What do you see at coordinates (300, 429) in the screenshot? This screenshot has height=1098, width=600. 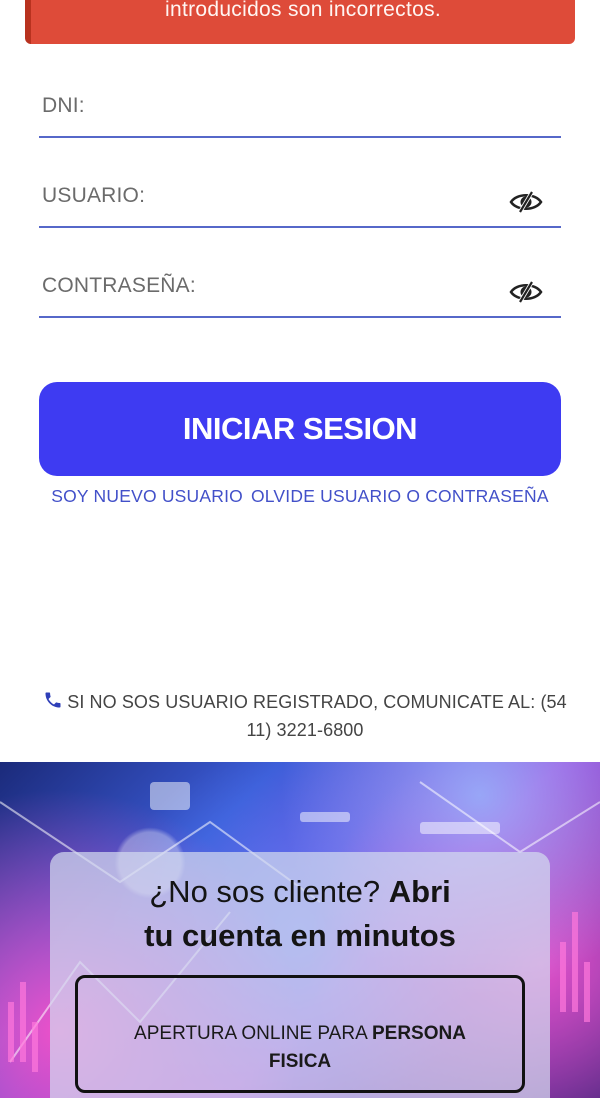 I see `login-button: INICIAR SESION` at bounding box center [300, 429].